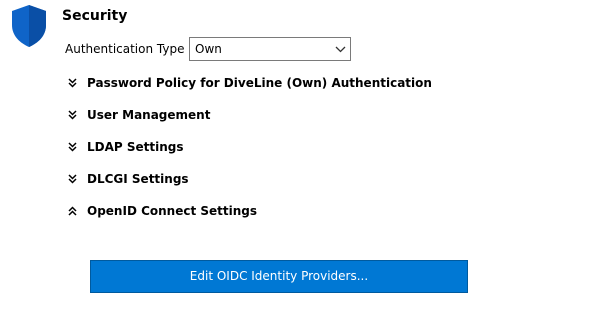  Describe the element at coordinates (149, 115) in the screenshot. I see `section-label: User Management` at that location.